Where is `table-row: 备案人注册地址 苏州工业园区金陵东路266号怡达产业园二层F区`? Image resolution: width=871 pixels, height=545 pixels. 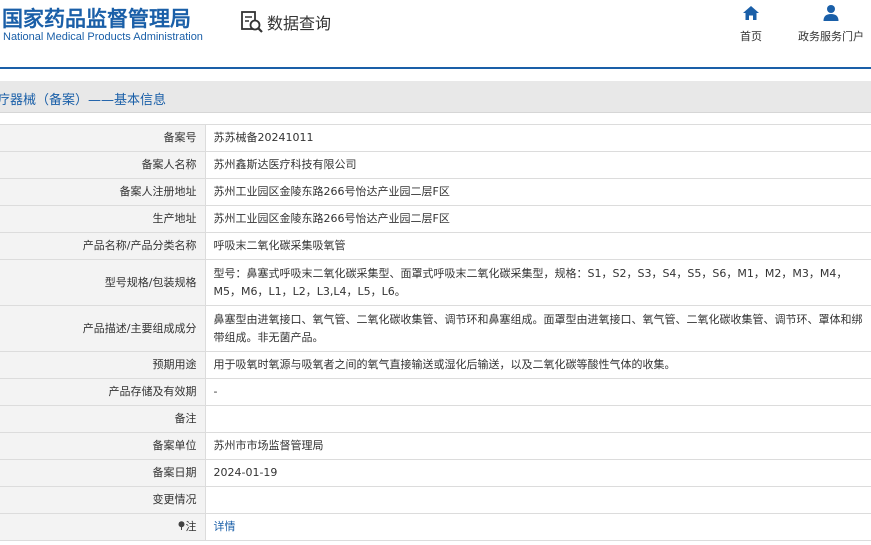
table-row: 备案人注册地址 苏州工业园区金陵东路266号怡达产业园二层F区 is located at coordinates (435, 192).